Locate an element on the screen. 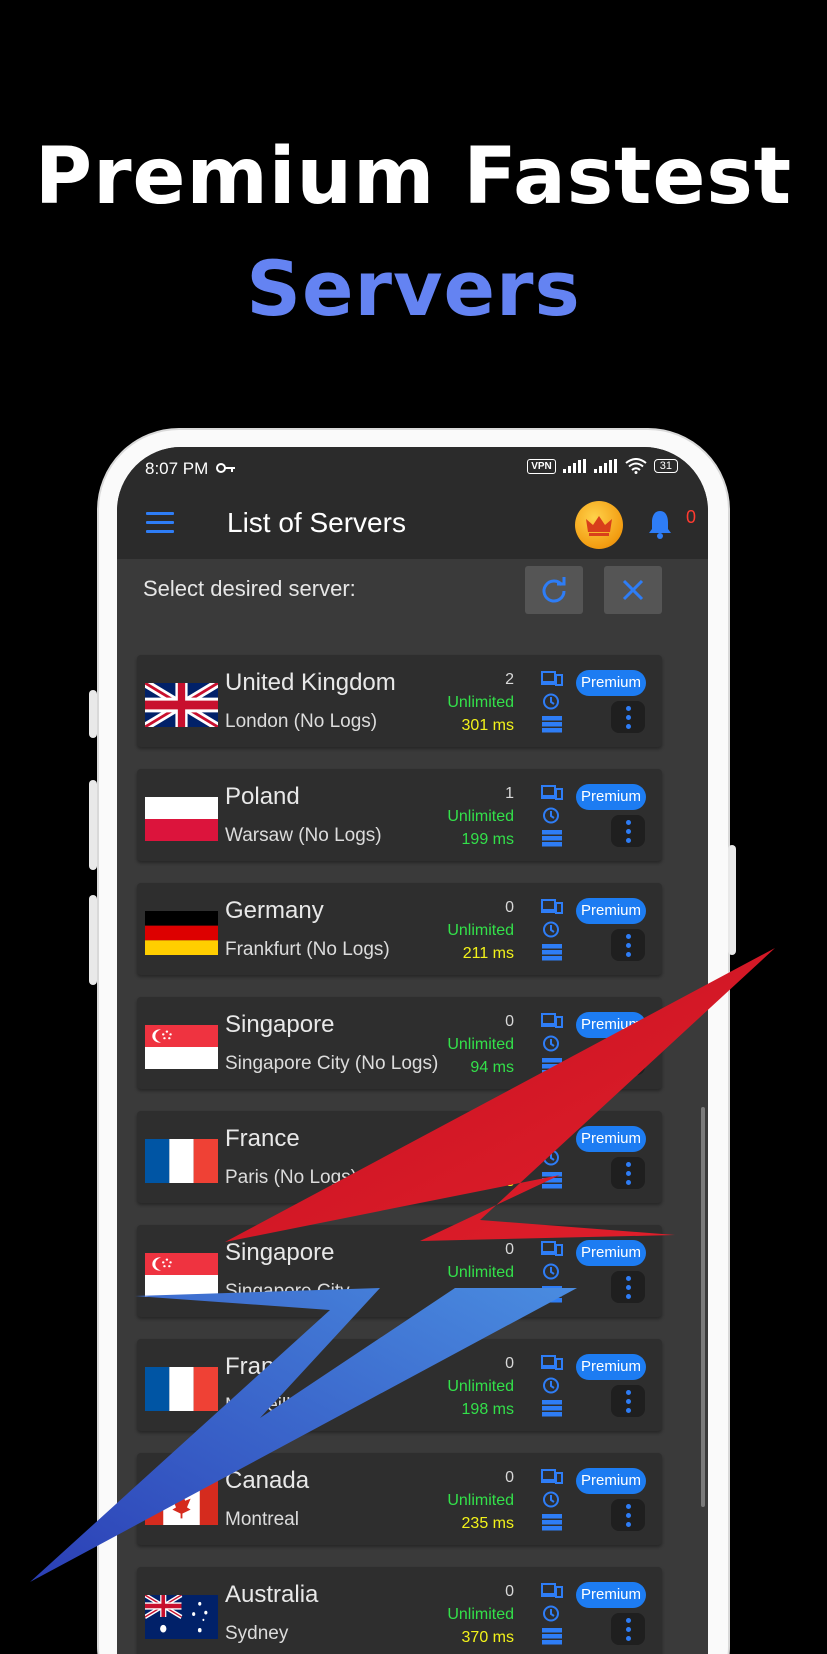  phone-side-button-right is located at coordinates (732, 900).